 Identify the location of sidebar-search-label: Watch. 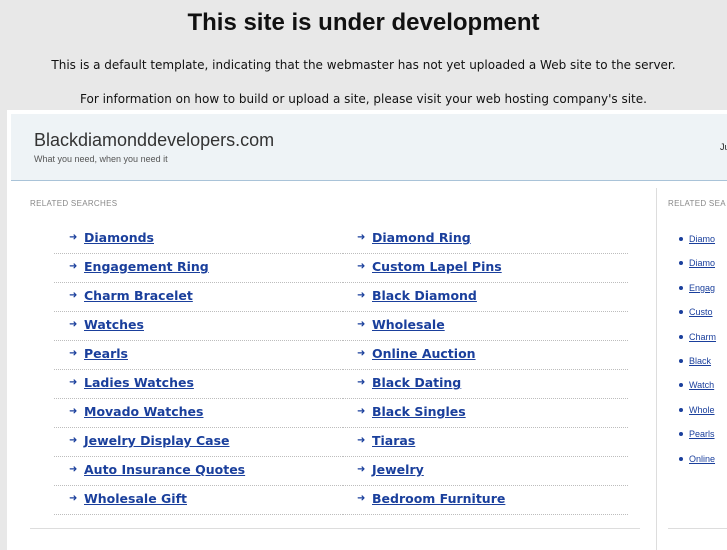
(702, 385).